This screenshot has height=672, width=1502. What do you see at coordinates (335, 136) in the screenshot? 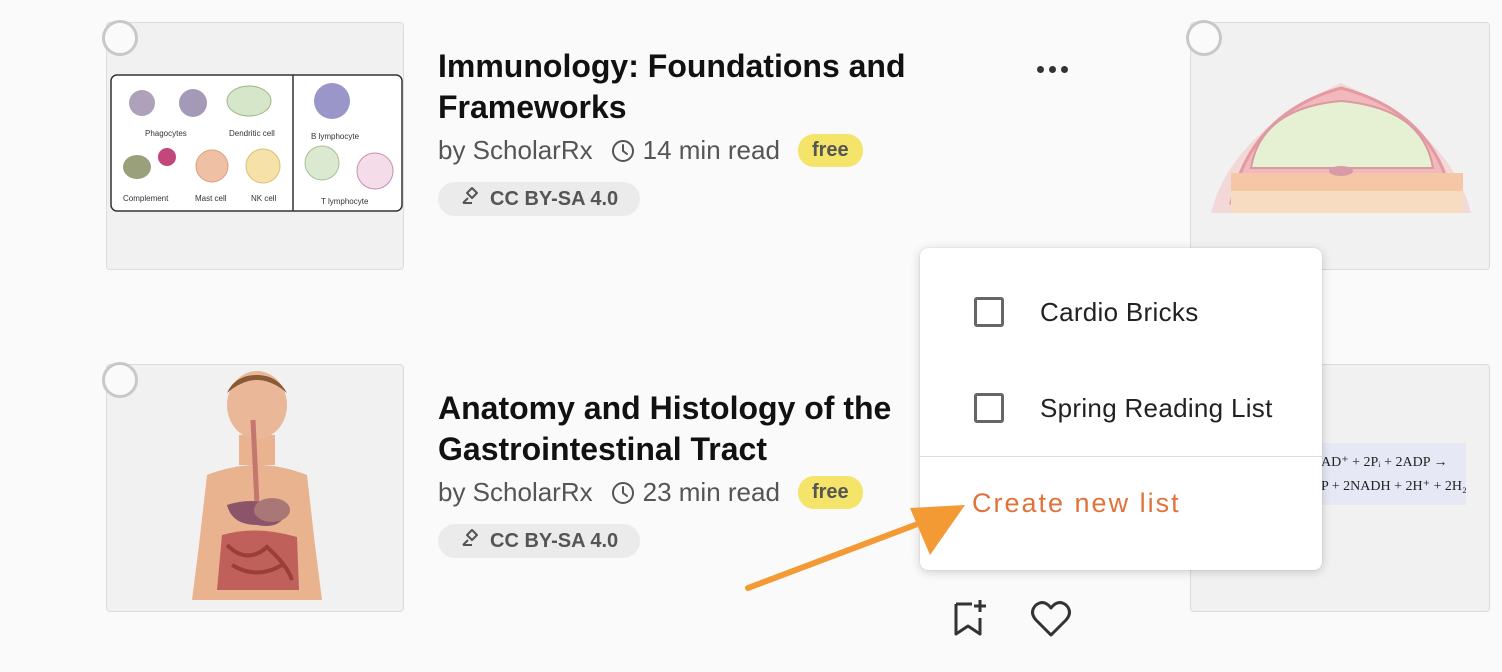
I see `thumb-label: B lymphocyte` at bounding box center [335, 136].